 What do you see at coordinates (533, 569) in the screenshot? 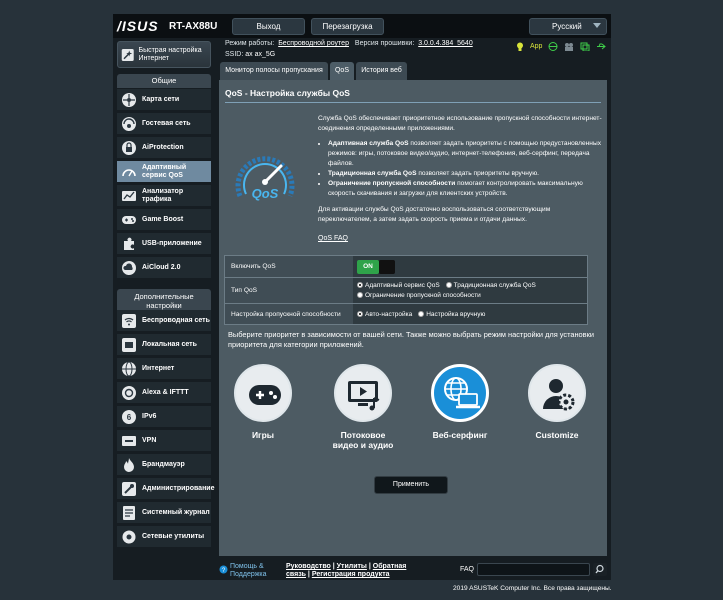
I see `faq-search-input` at bounding box center [533, 569].